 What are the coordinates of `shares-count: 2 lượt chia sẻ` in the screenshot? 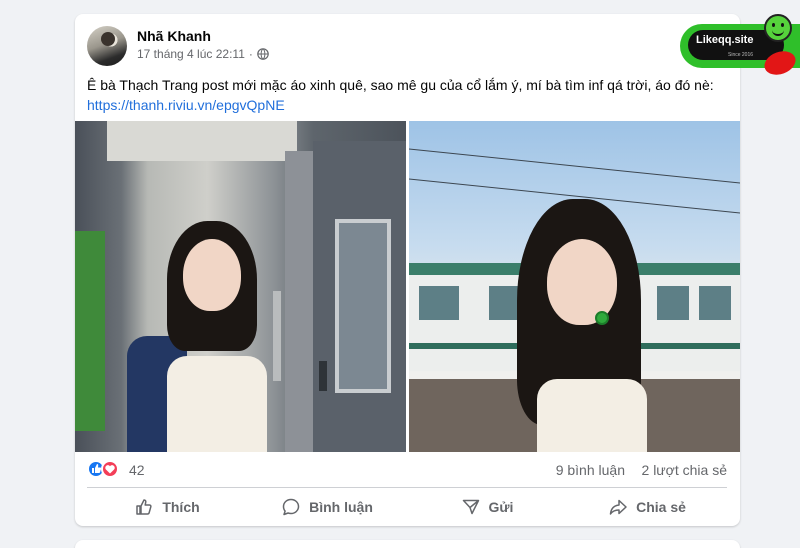 It's located at (684, 470).